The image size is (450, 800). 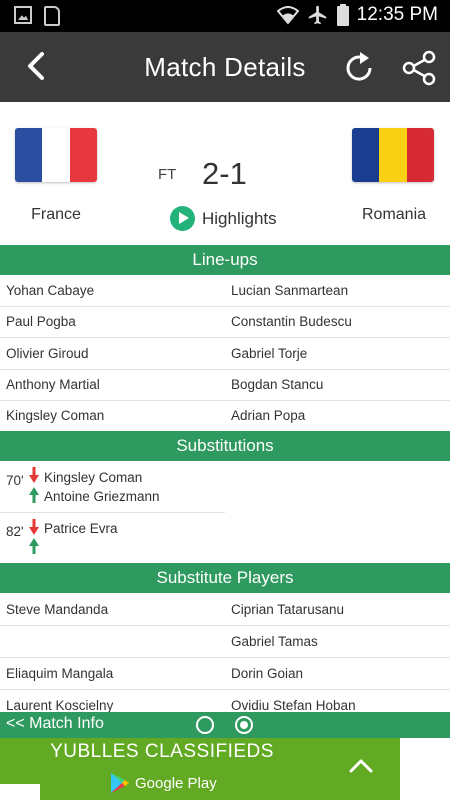 What do you see at coordinates (419, 68) in the screenshot?
I see `share-icon` at bounding box center [419, 68].